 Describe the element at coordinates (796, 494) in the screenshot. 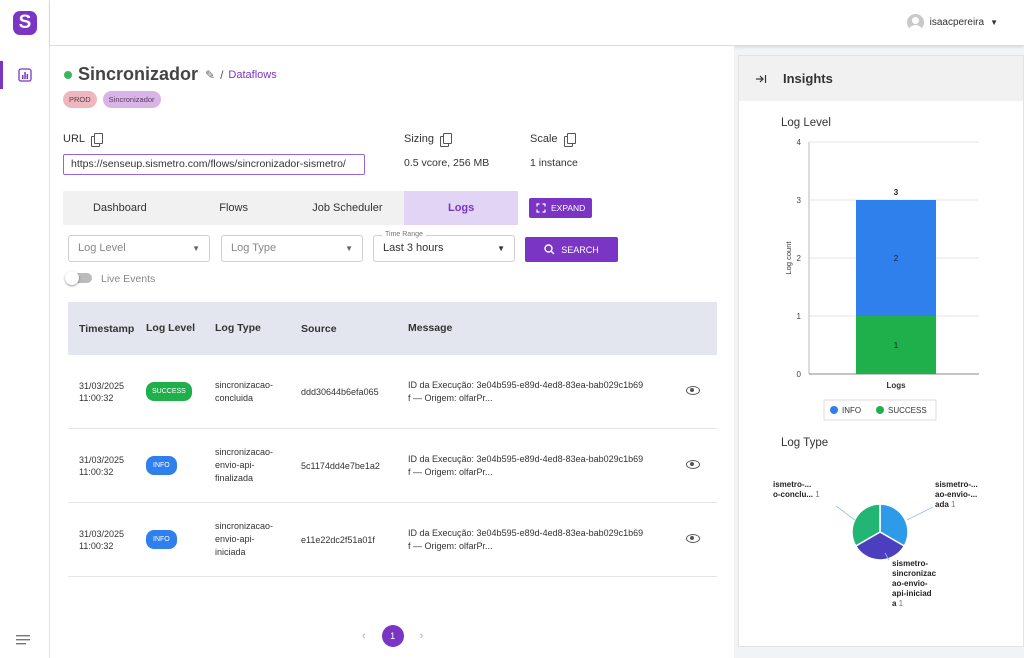

I see `pie-label: o-conclu... 1` at that location.